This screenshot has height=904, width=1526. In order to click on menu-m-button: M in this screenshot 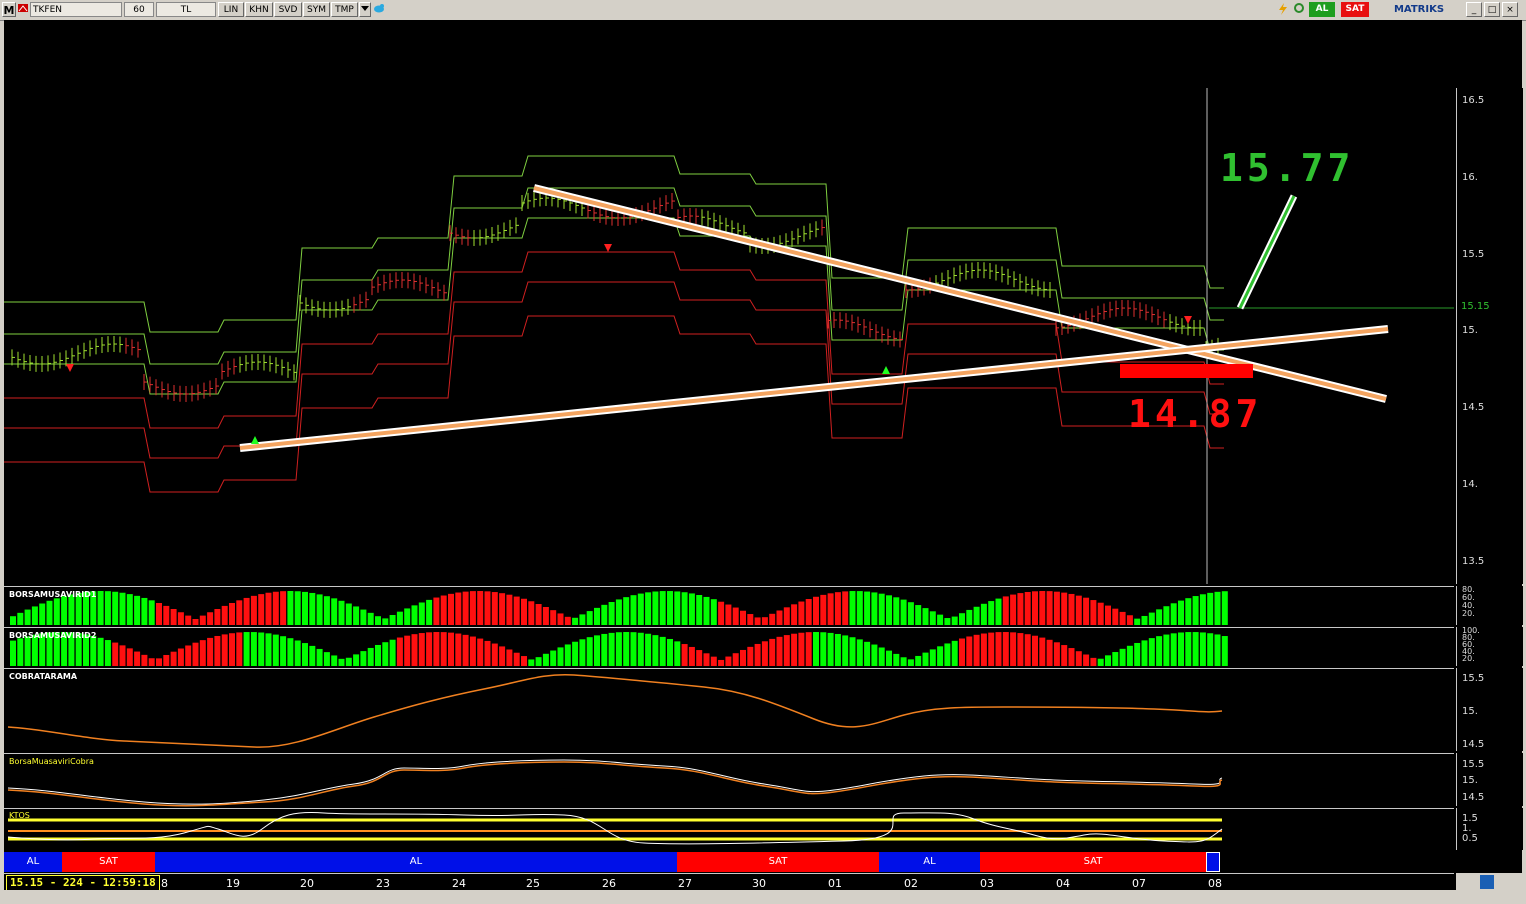, I will do `click(9, 9)`.